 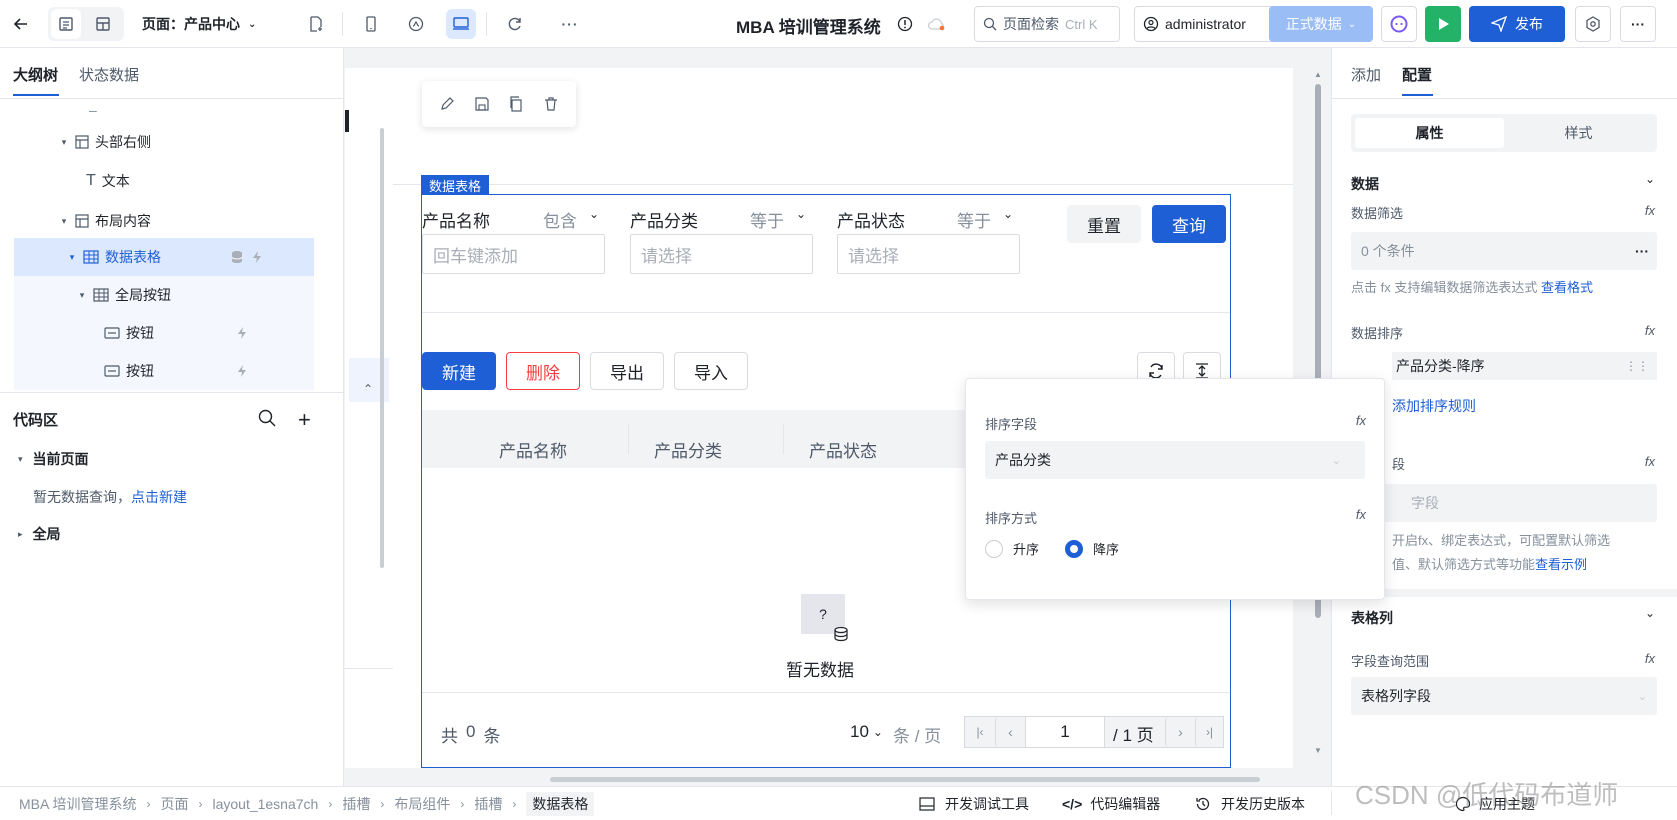 I want to click on column-header-product-category: 产品分类, so click(x=688, y=449).